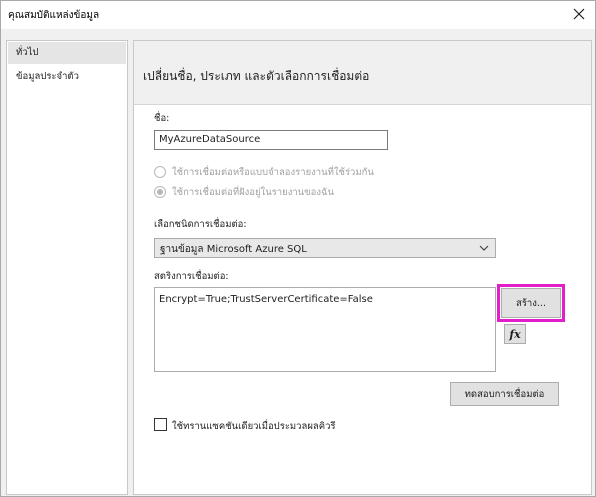  I want to click on radio-shared-connection, so click(160, 172).